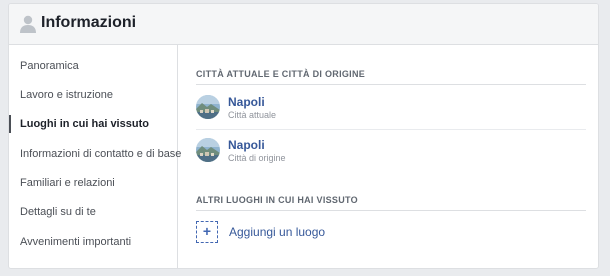 The height and width of the screenshot is (276, 610). Describe the element at coordinates (28, 24) in the screenshot. I see `person-icon` at that location.